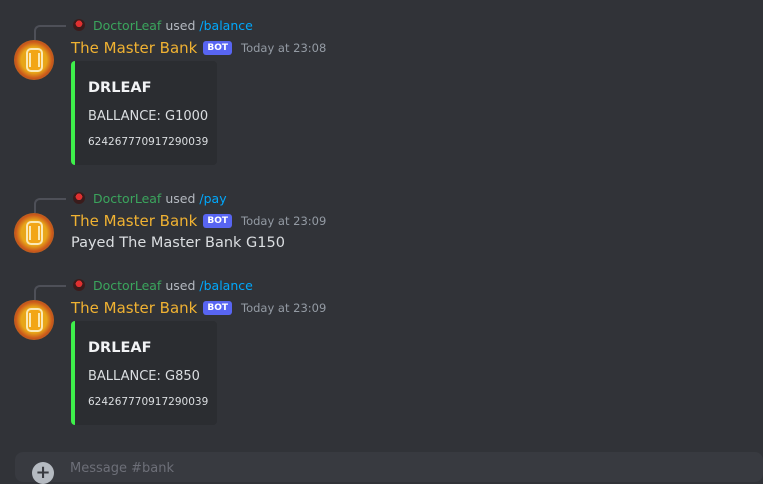 Image resolution: width=763 pixels, height=484 pixels. I want to click on timestamp: Today at 23:08, so click(283, 48).